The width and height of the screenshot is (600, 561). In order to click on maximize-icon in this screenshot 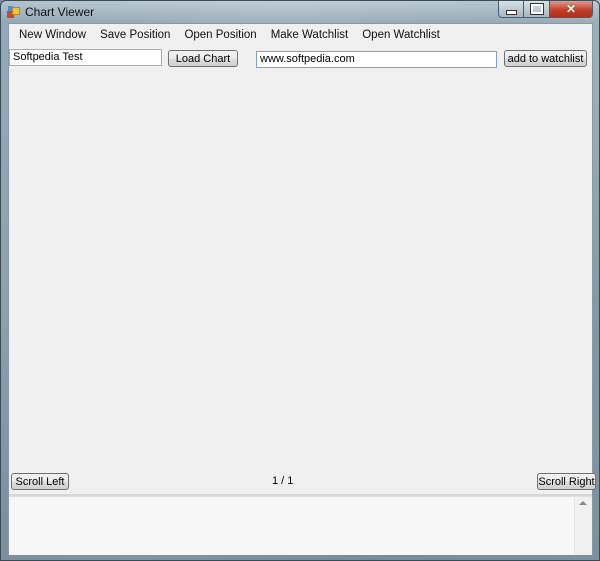, I will do `click(536, 9)`.